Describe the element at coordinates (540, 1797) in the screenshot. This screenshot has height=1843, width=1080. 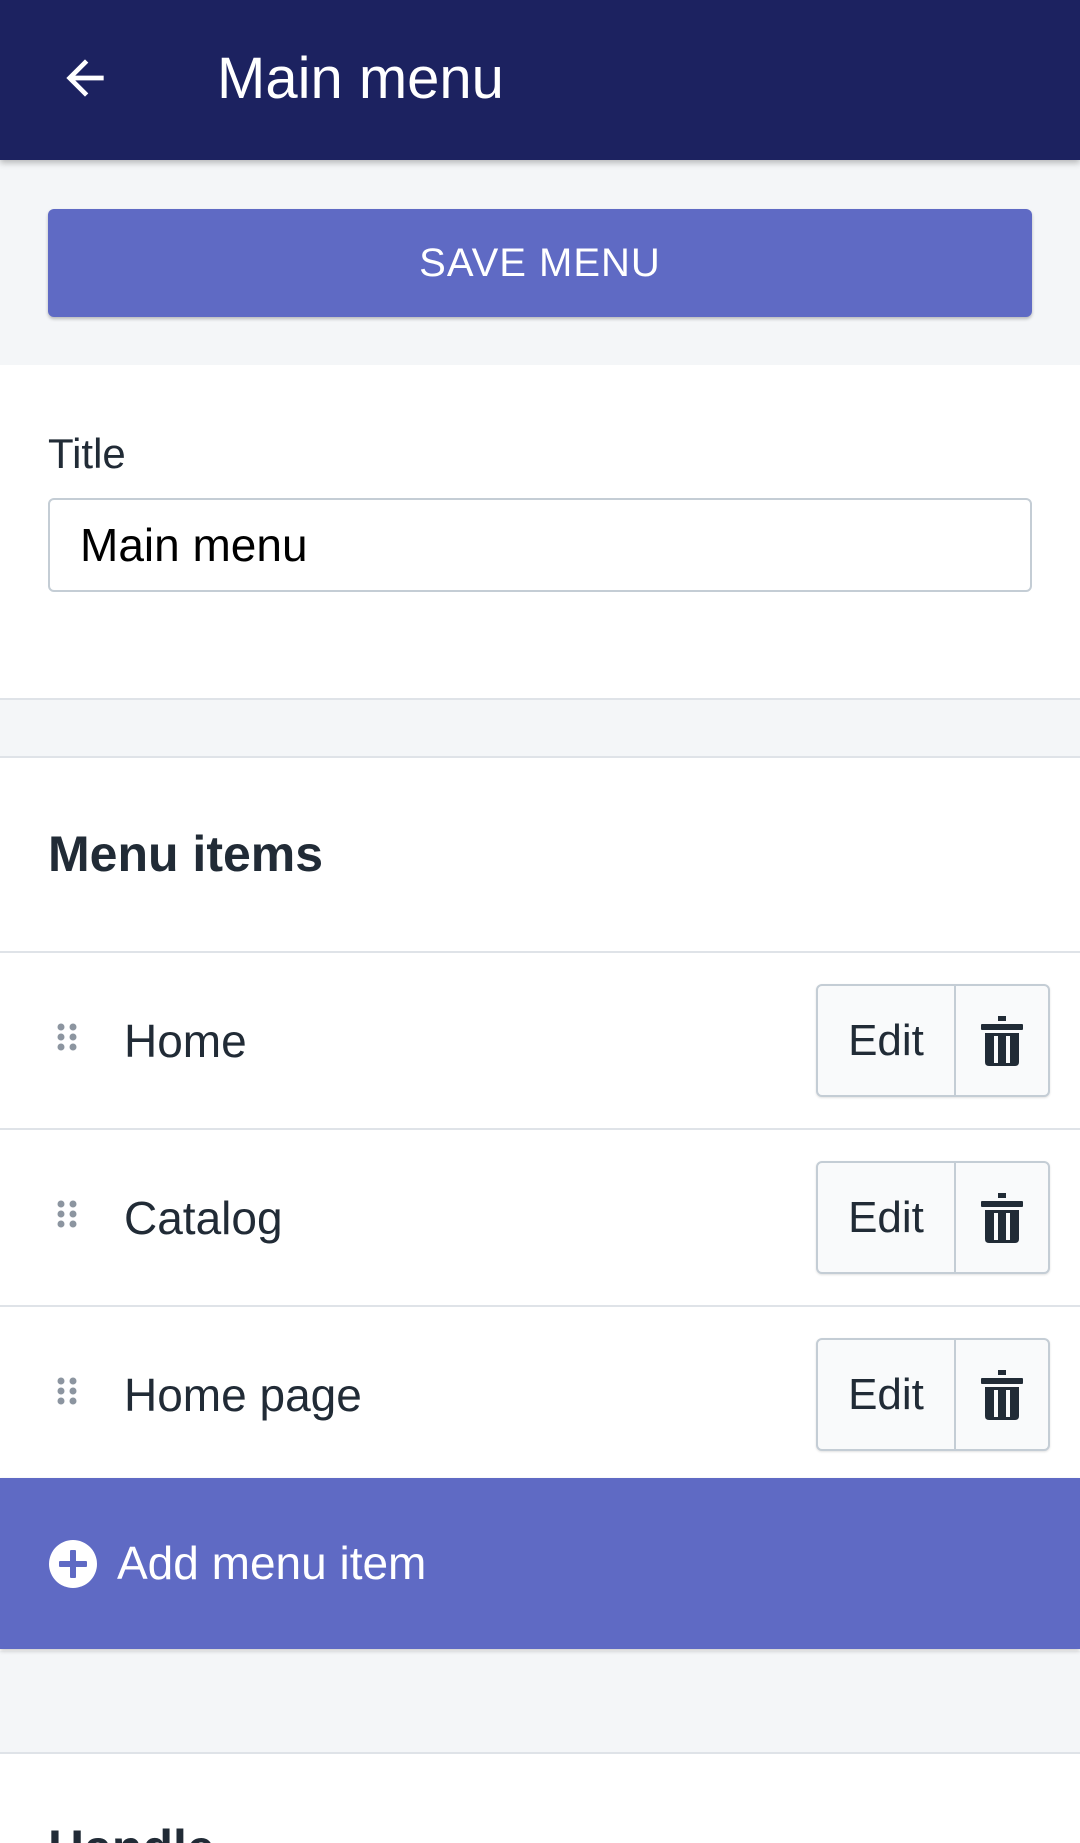
I see `handle-card: Handle` at that location.